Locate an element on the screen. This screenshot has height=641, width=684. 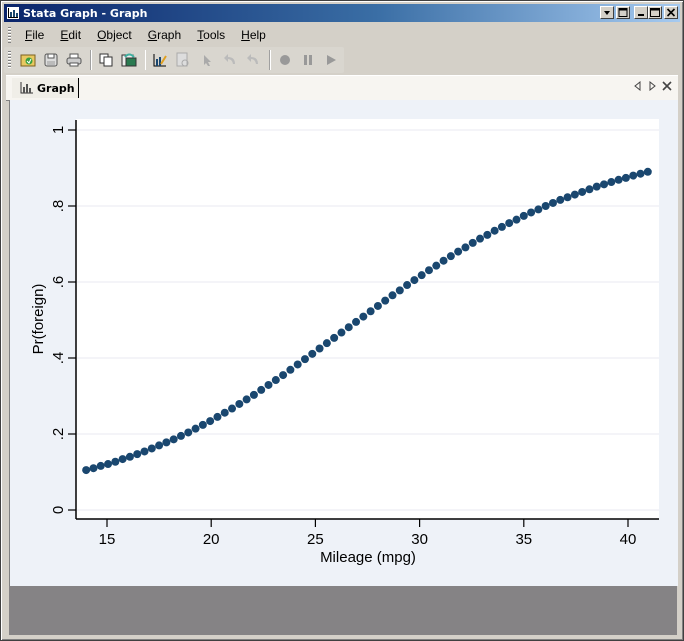
start-editor-button is located at coordinates (183, 60).